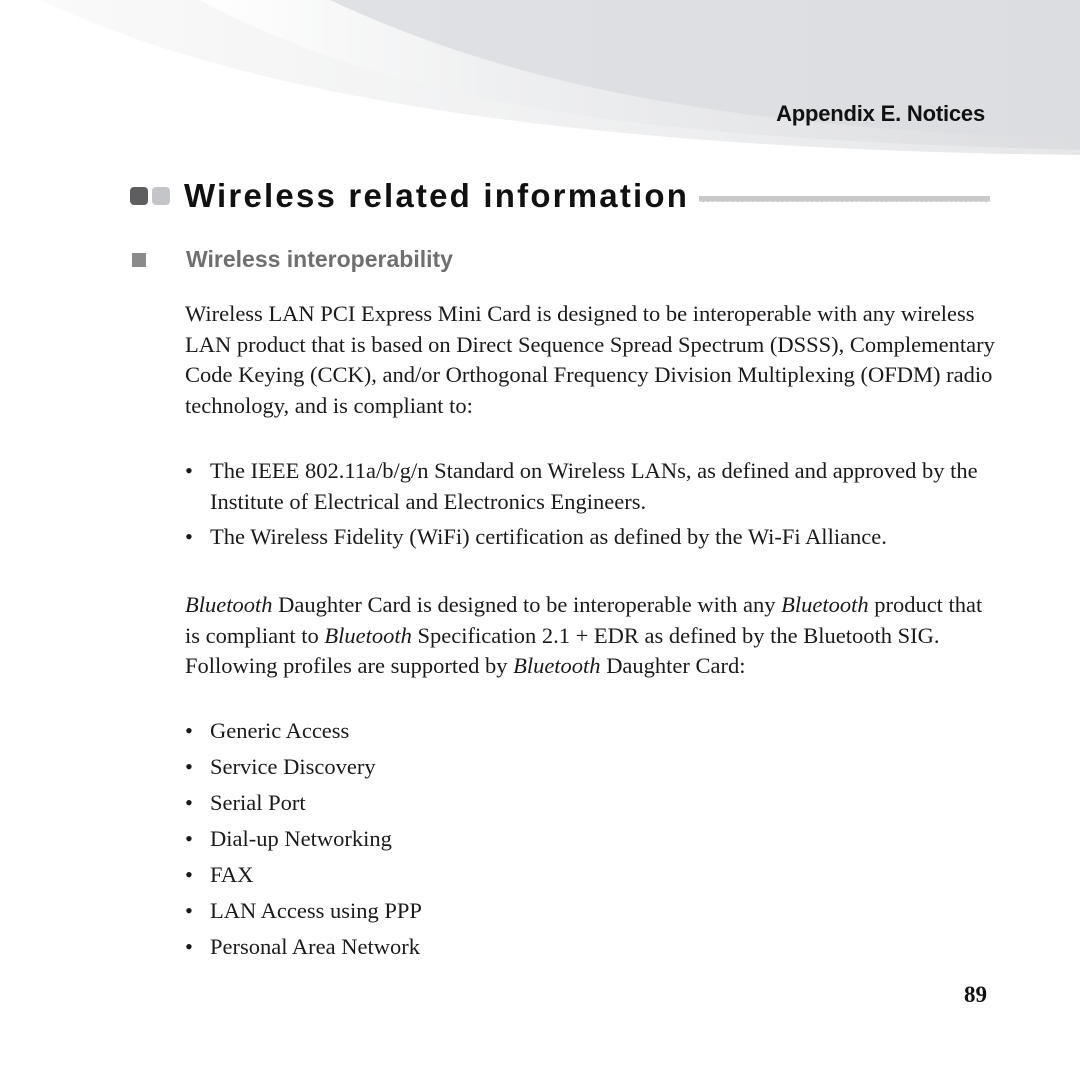 The width and height of the screenshot is (1080, 1080). Describe the element at coordinates (139, 196) in the screenshot. I see `dark-square-icon` at that location.